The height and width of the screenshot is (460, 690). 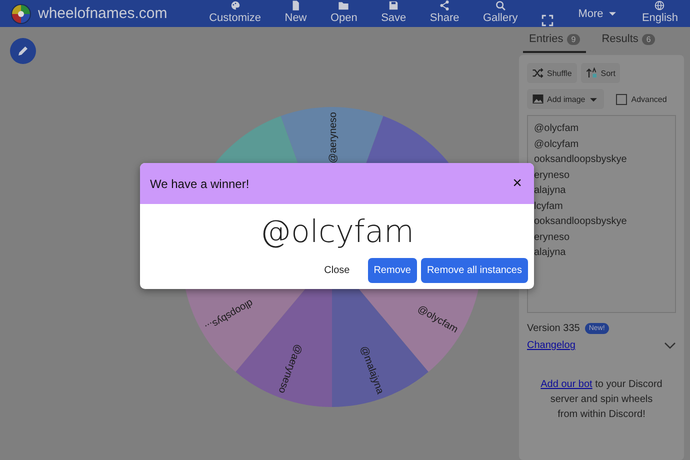 What do you see at coordinates (344, 13) in the screenshot?
I see `nav-button: Open` at bounding box center [344, 13].